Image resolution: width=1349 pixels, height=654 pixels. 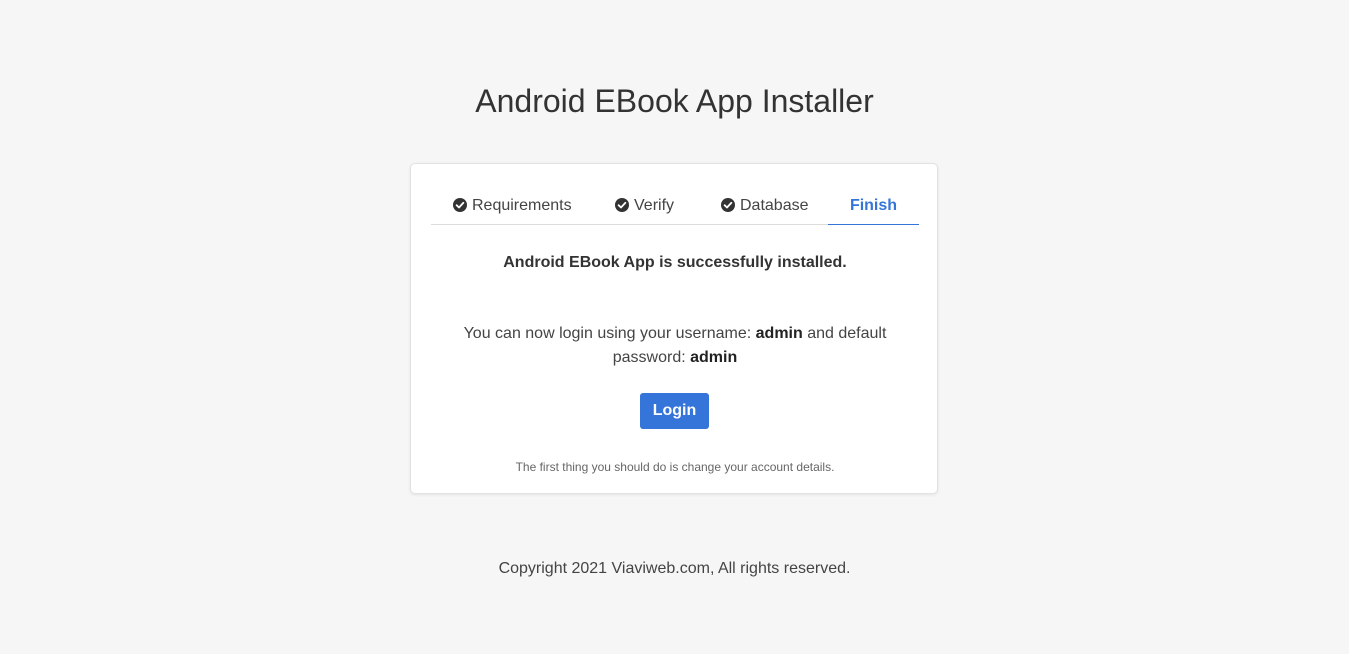 I want to click on login-button: Login, so click(x=674, y=411).